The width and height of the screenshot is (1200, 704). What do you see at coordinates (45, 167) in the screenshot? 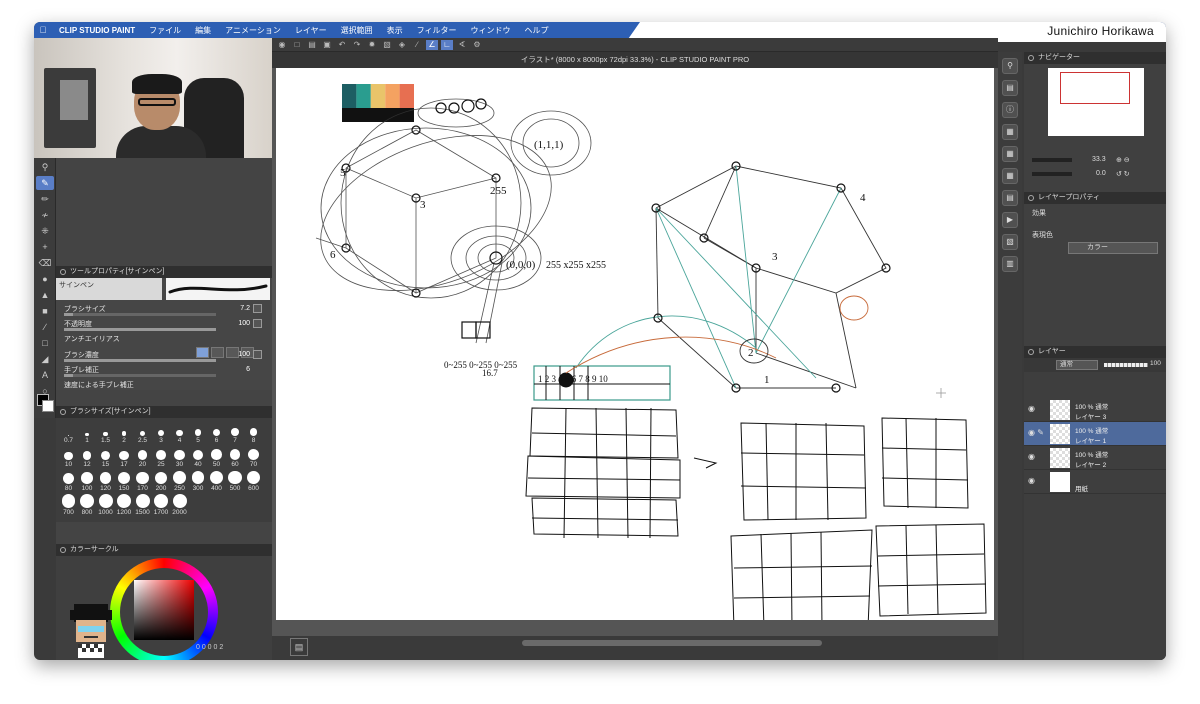
I see `zoom-tool-icon: ⚲` at bounding box center [45, 167].